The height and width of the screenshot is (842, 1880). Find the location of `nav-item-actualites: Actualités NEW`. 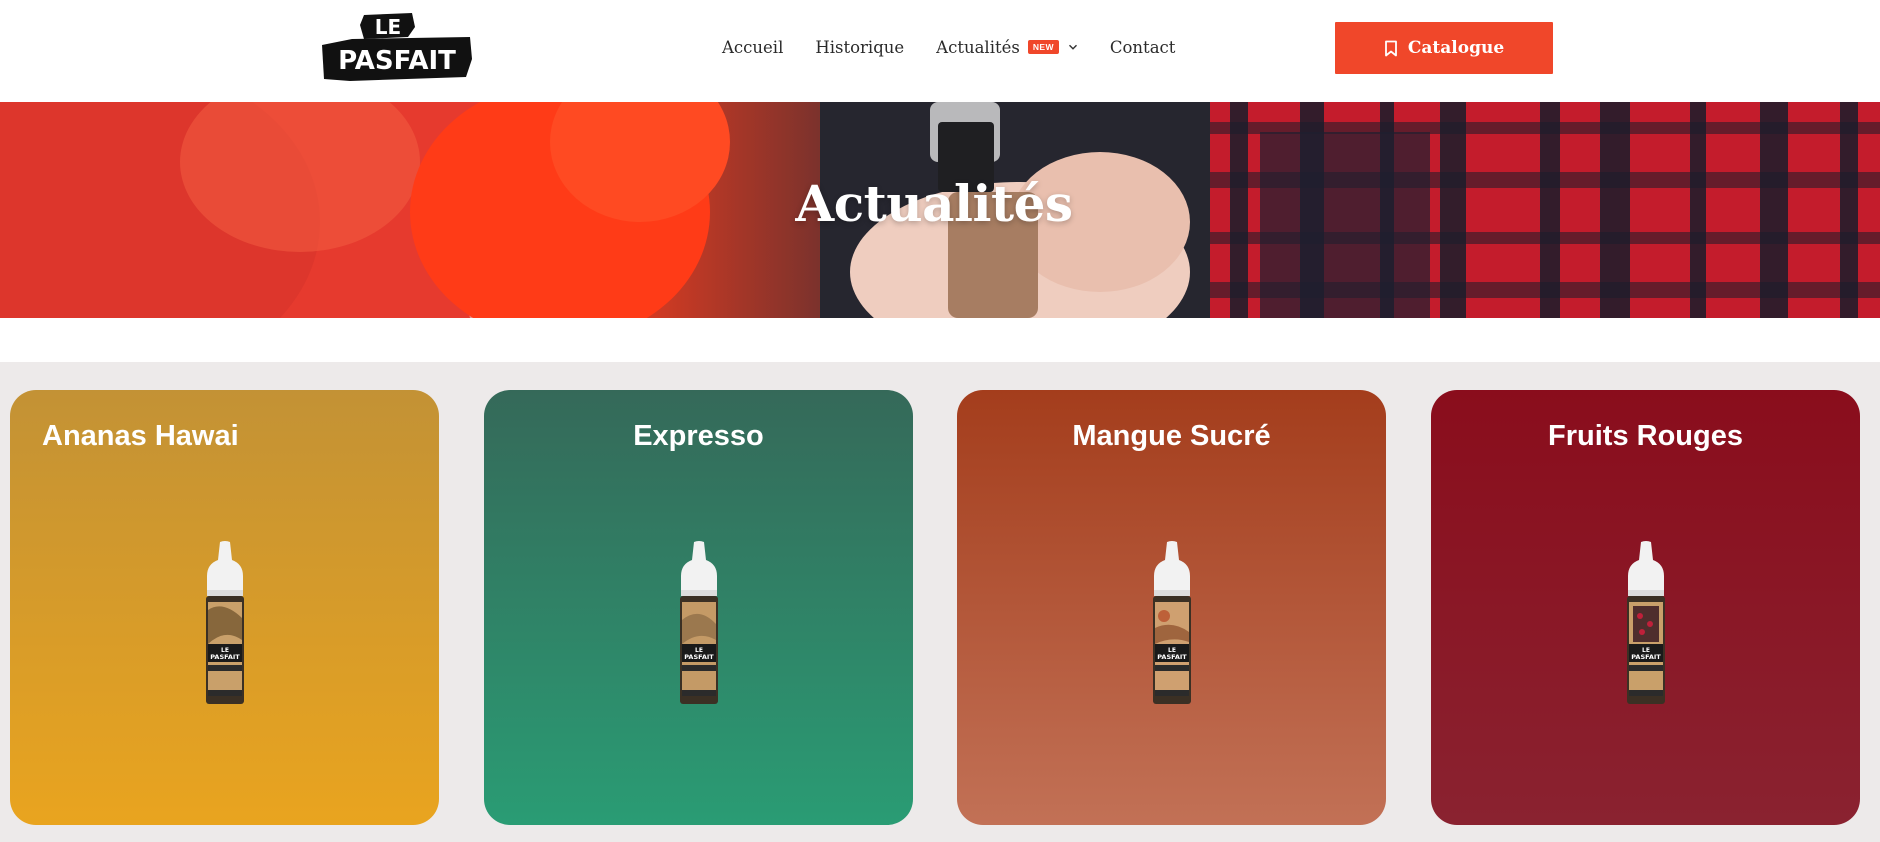

nav-item-actualites: Actualités NEW is located at coordinates (1007, 47).